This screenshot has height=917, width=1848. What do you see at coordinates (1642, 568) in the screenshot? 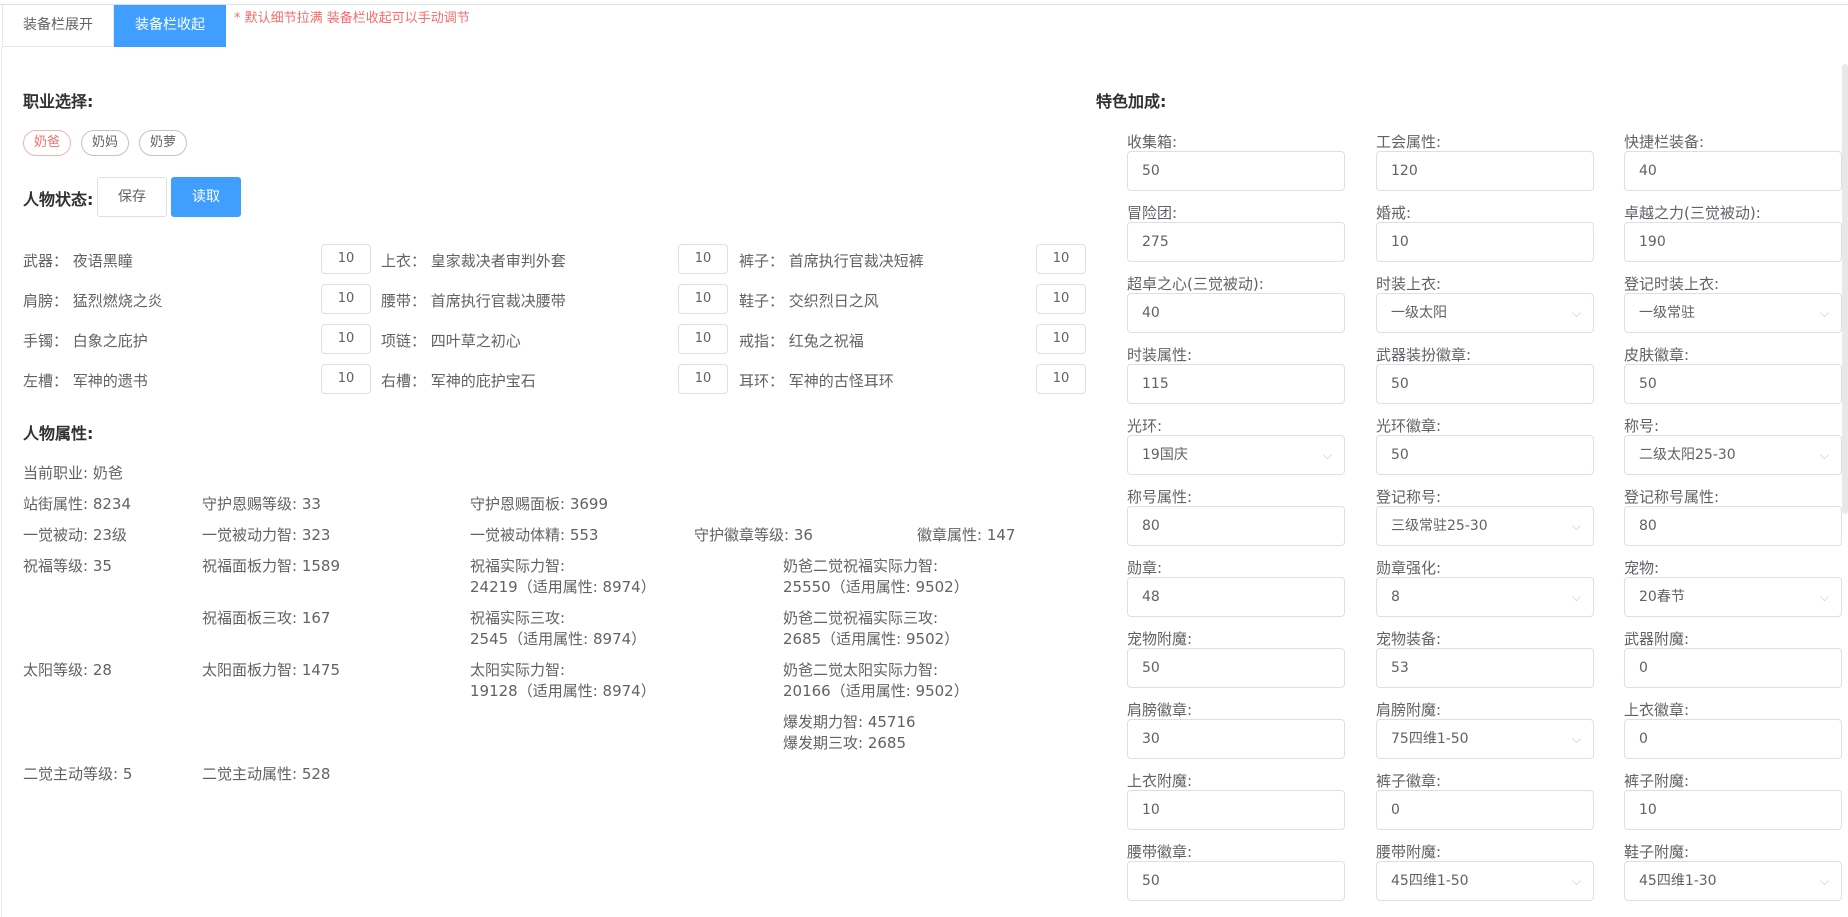
I see `bonus-field-label: 宠物:` at bounding box center [1642, 568].